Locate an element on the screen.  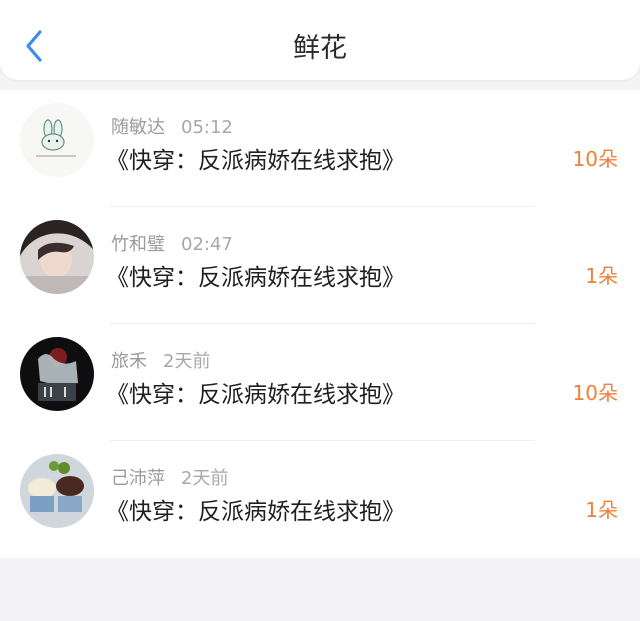
sender-meta: 旅禾 2天前 is located at coordinates (160, 360).